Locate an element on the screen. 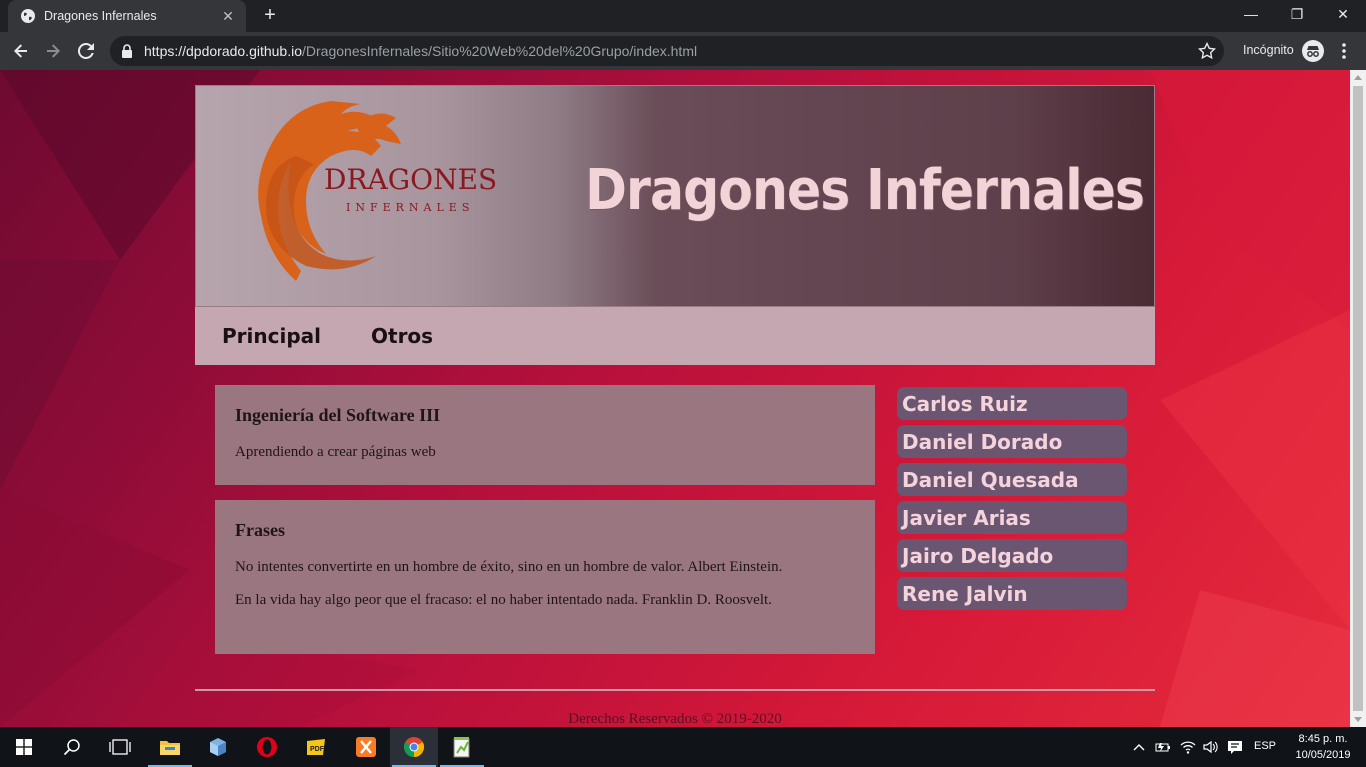 This screenshot has height=767, width=1366. browser-tab: Dragones Infernales ✕ is located at coordinates (127, 16).